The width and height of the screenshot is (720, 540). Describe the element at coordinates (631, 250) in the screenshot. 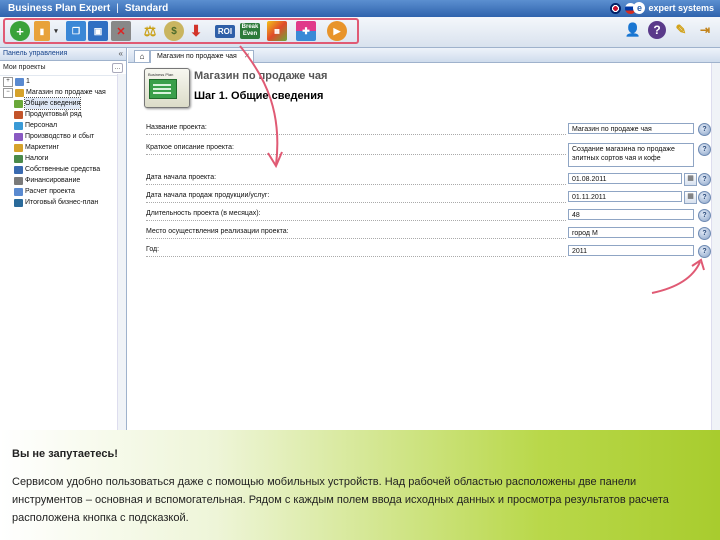

I see `field-input: 2011` at that location.